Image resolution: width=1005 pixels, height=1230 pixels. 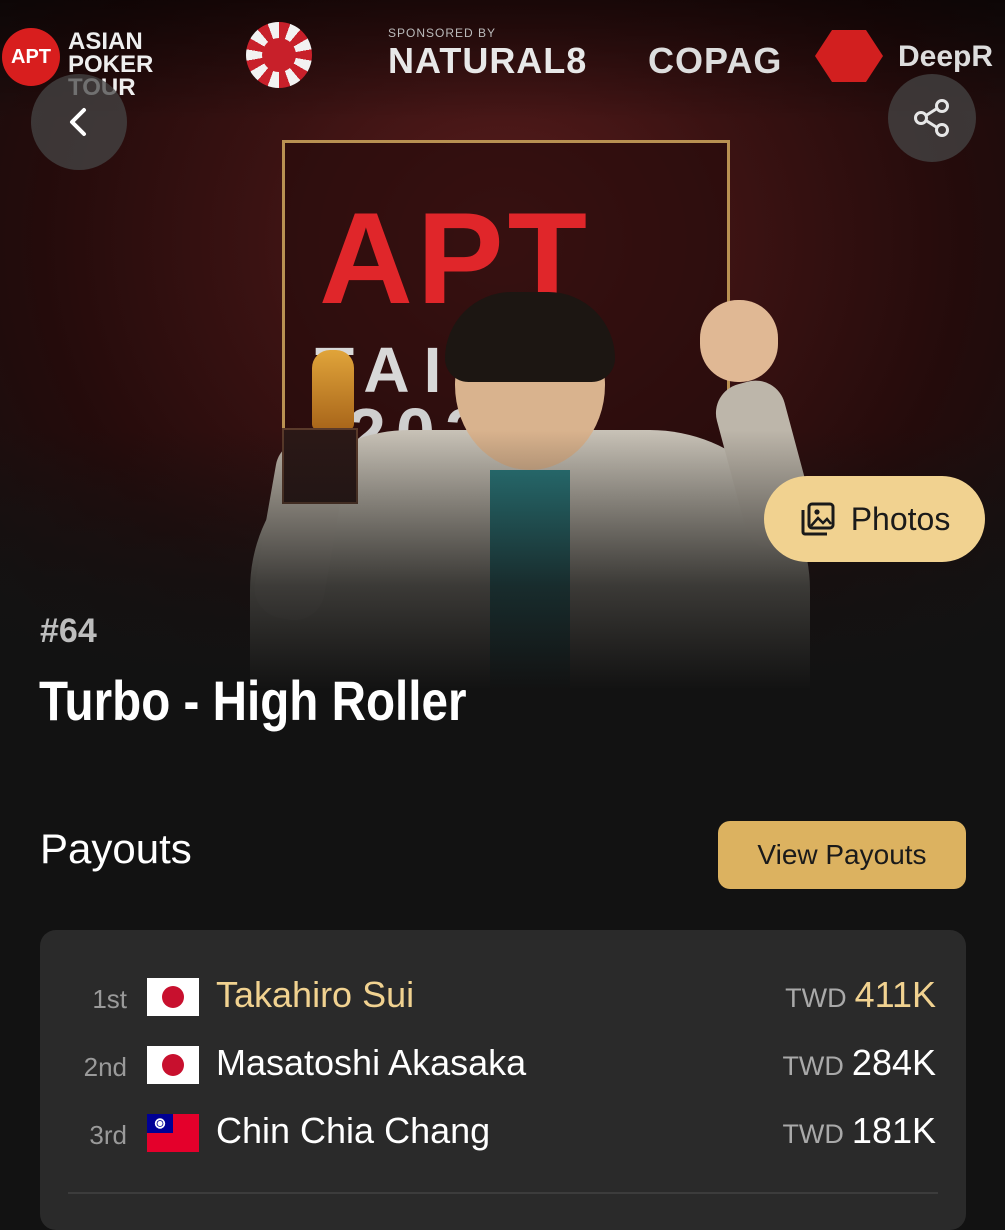 What do you see at coordinates (488, 60) in the screenshot?
I see `natural8-text: NATURAL8` at bounding box center [488, 60].